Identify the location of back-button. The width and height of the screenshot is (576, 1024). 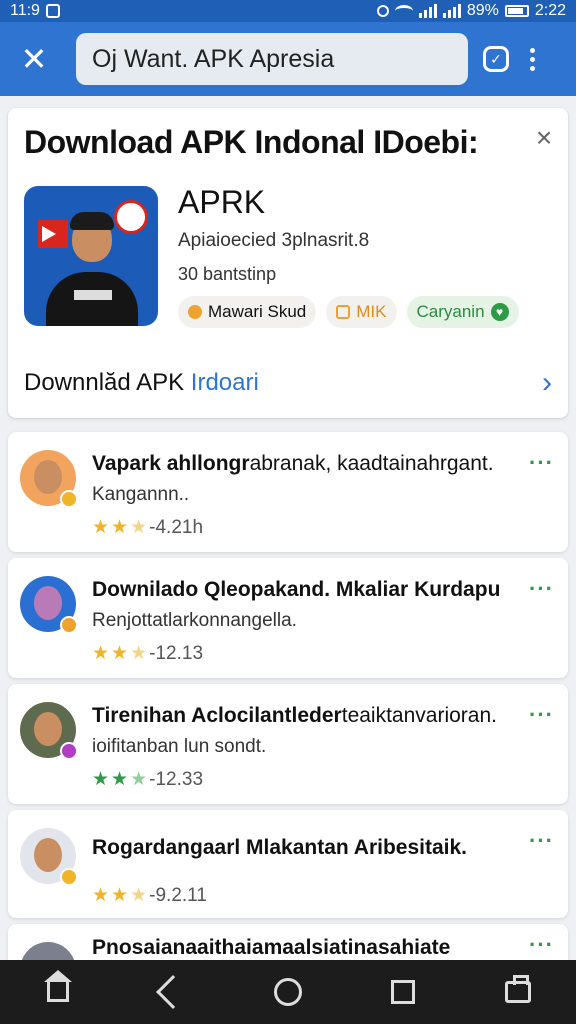
(173, 992).